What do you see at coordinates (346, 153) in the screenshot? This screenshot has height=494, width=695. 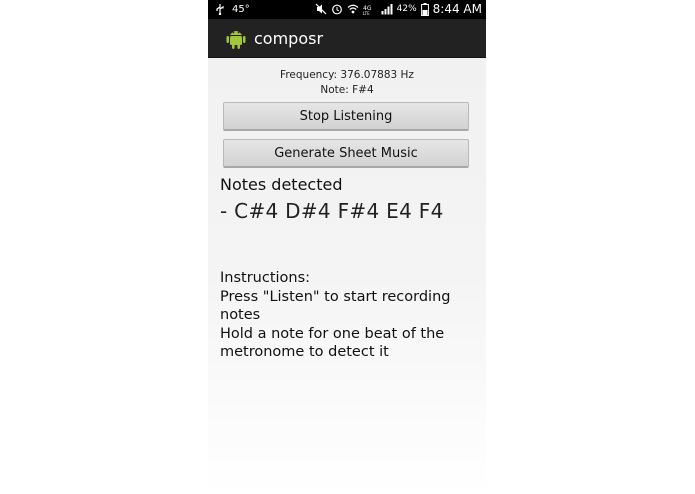 I see `generate-sheet-music-button: Generate Sheet Music` at bounding box center [346, 153].